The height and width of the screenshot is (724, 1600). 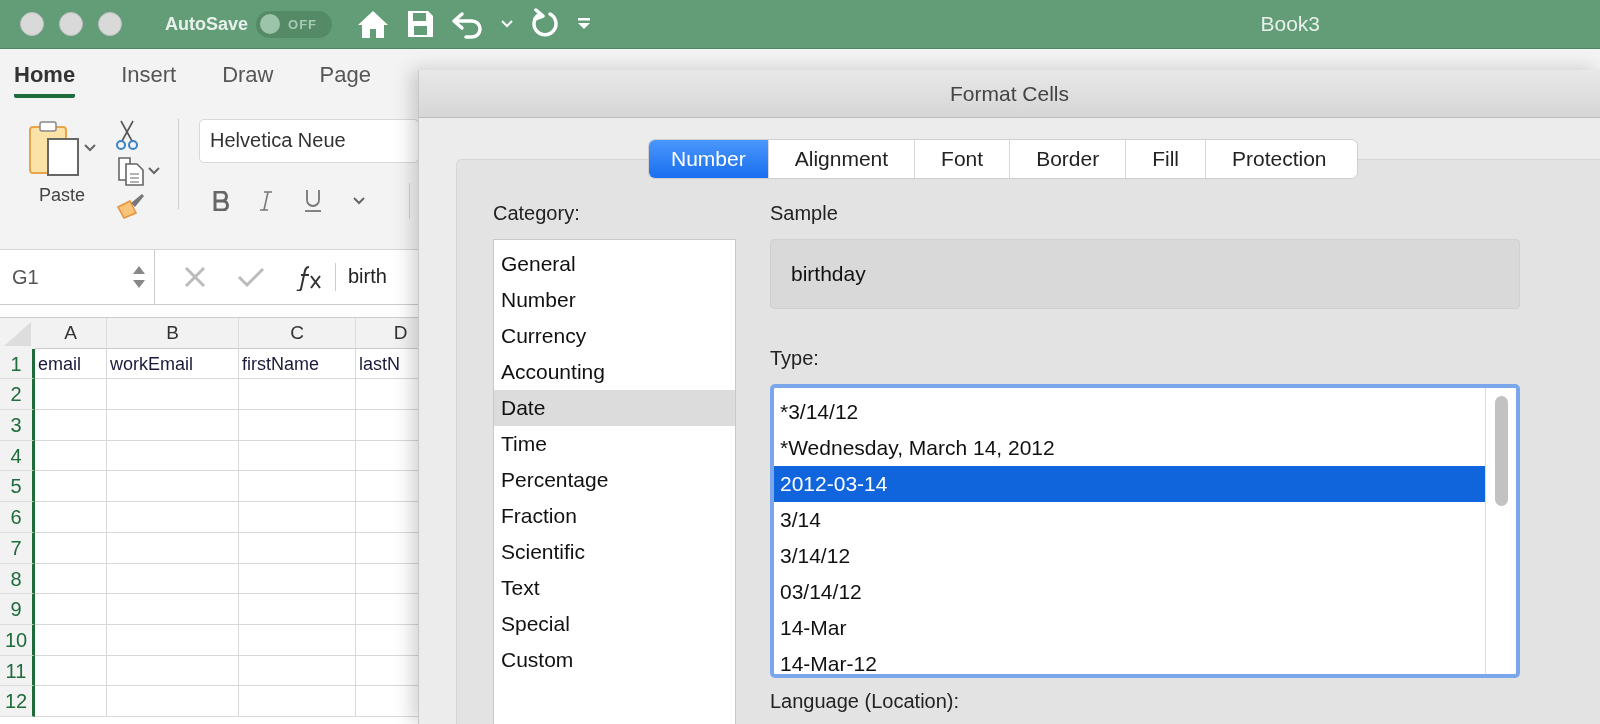 I want to click on table-cell: email, so click(x=71, y=364).